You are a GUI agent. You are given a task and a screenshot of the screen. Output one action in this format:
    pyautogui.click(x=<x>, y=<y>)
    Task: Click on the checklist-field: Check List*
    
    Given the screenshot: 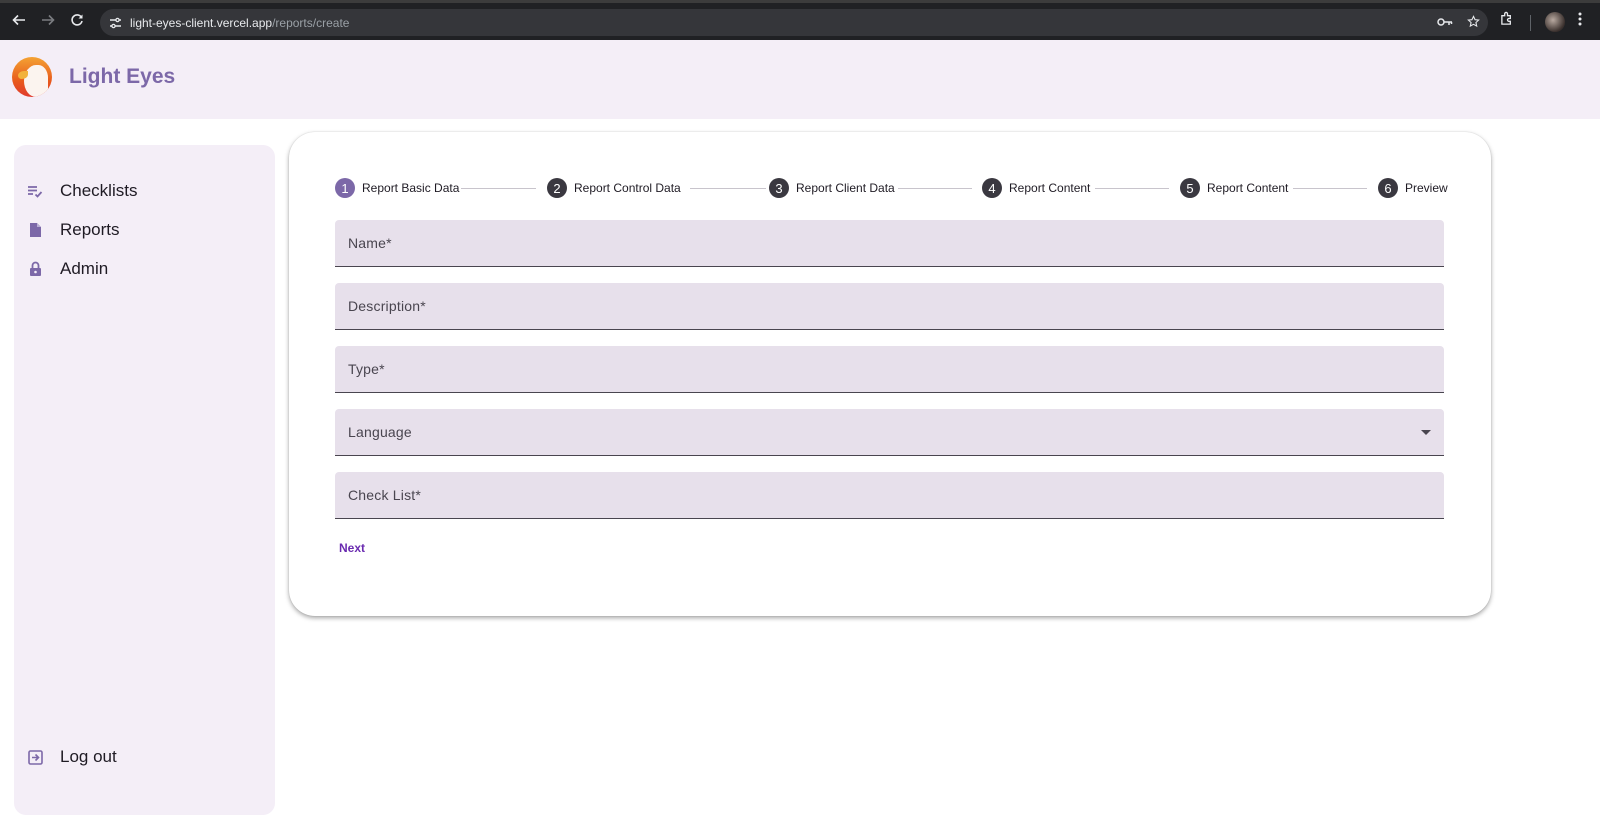 What is the action you would take?
    pyautogui.click(x=889, y=495)
    